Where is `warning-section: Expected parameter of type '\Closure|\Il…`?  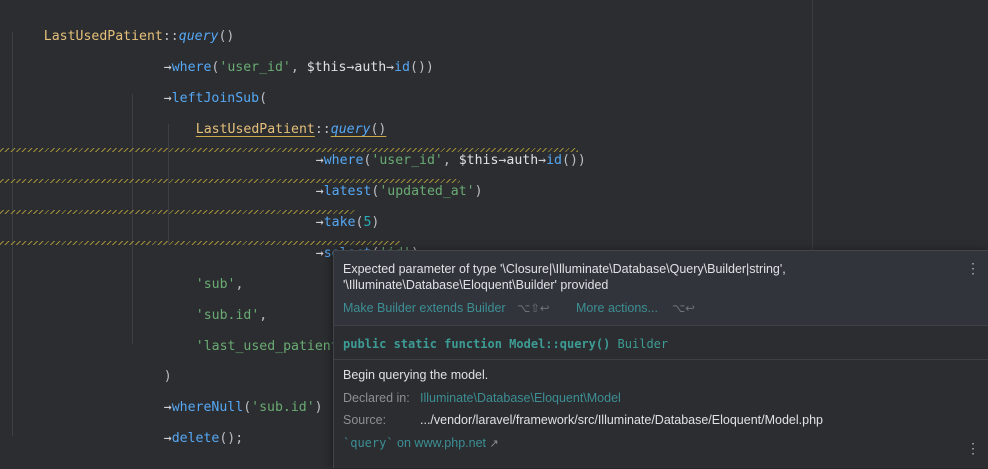 warning-section: Expected parameter of type '\Closure|\Il… is located at coordinates (661, 288).